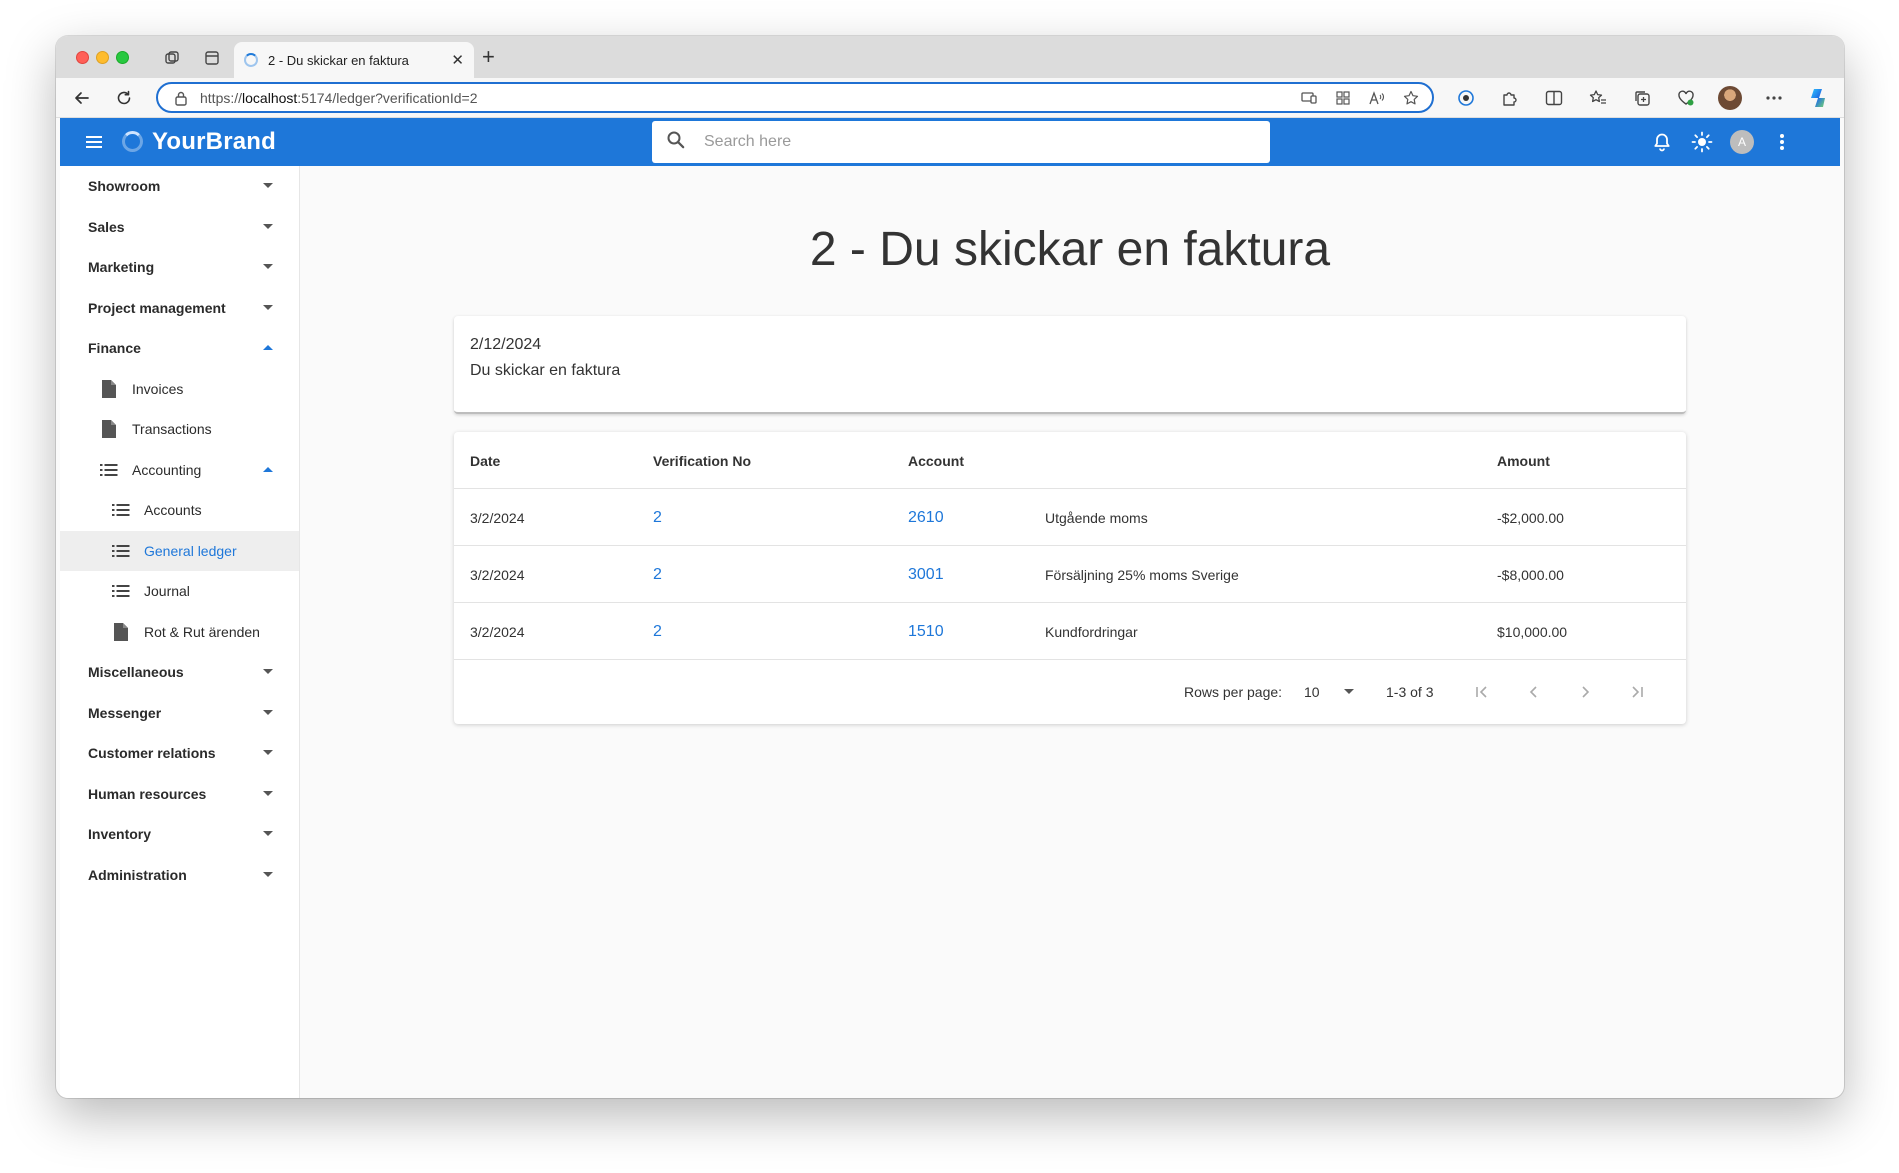 The image size is (1899, 1173). I want to click on cell-account-name: Utgående moms, so click(1096, 517).